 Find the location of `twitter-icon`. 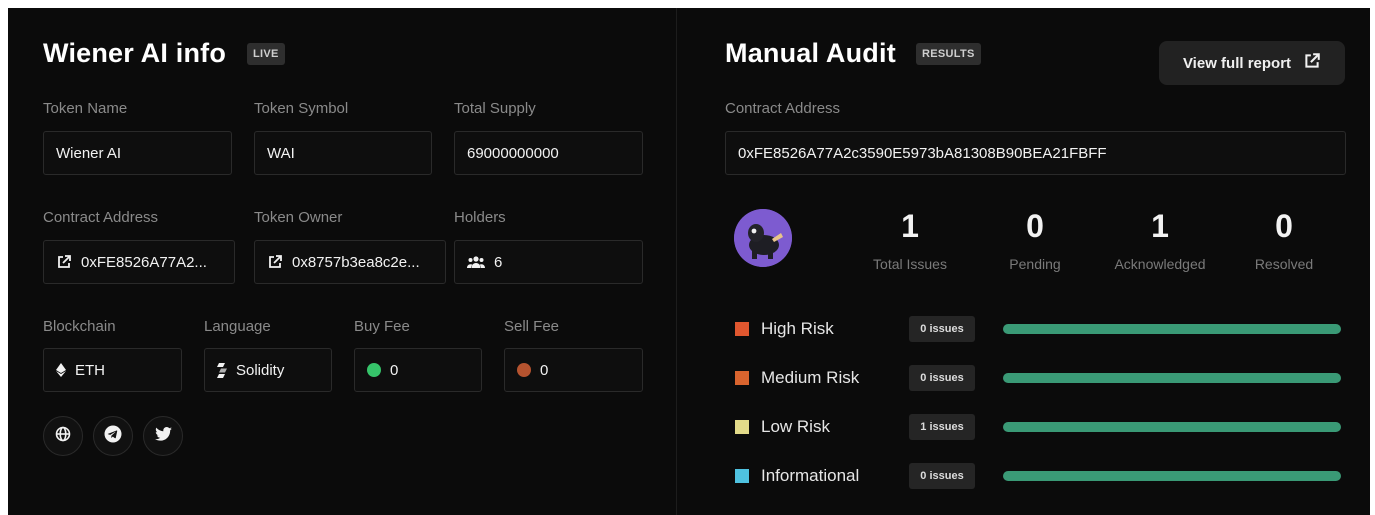

twitter-icon is located at coordinates (163, 436).